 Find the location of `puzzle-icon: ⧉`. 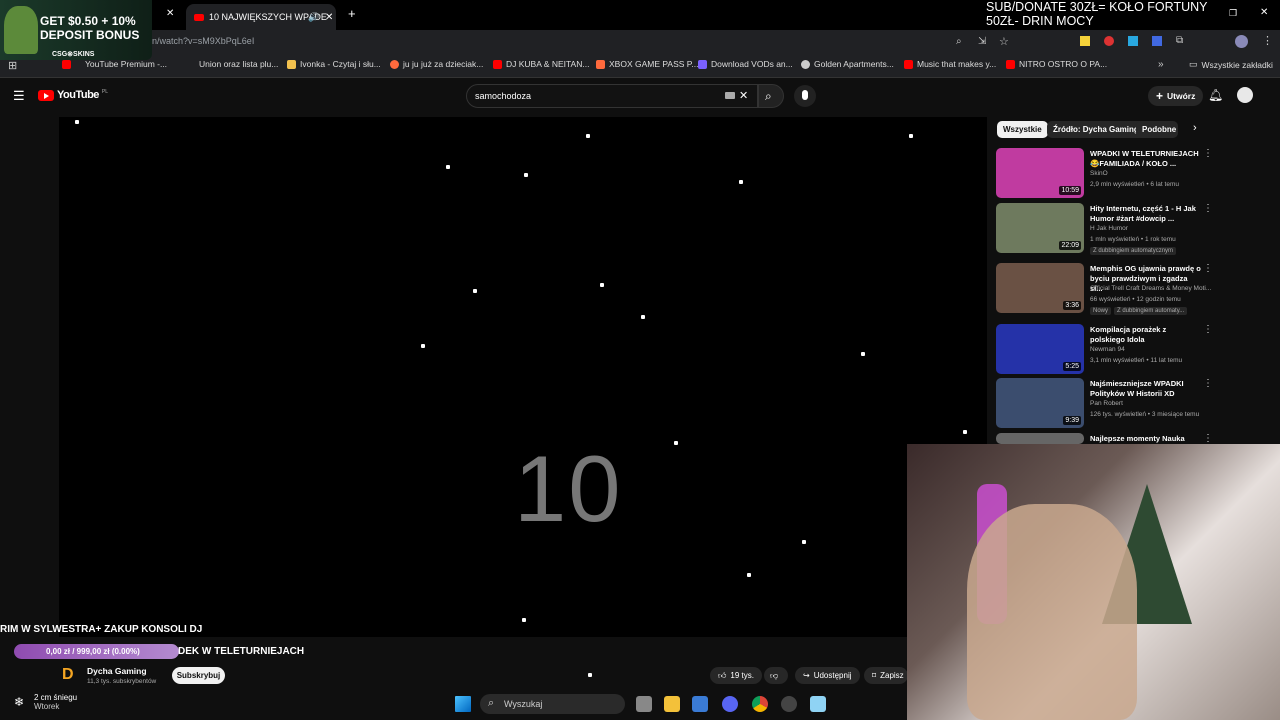

puzzle-icon: ⧉ is located at coordinates (1179, 40).